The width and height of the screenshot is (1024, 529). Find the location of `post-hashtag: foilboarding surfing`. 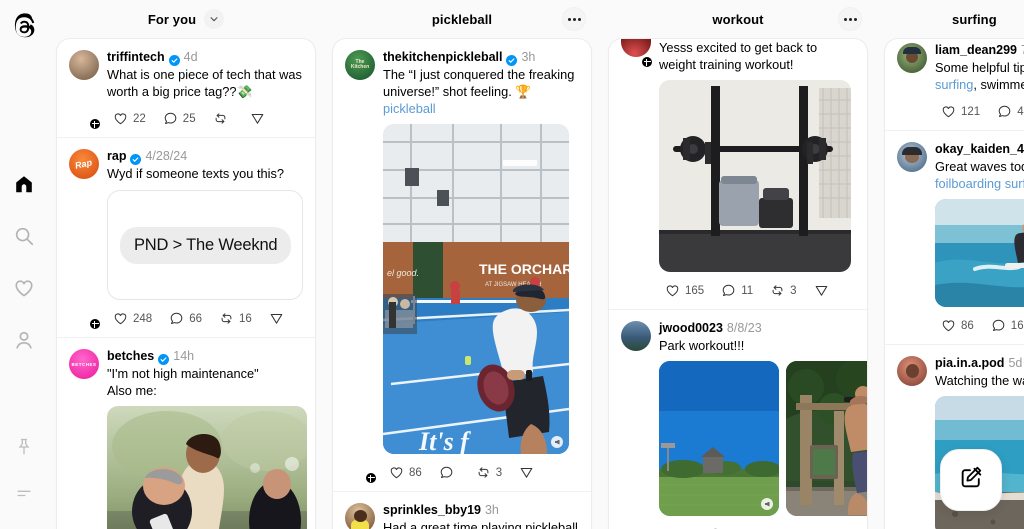

post-hashtag: foilboarding surfing is located at coordinates (979, 183).